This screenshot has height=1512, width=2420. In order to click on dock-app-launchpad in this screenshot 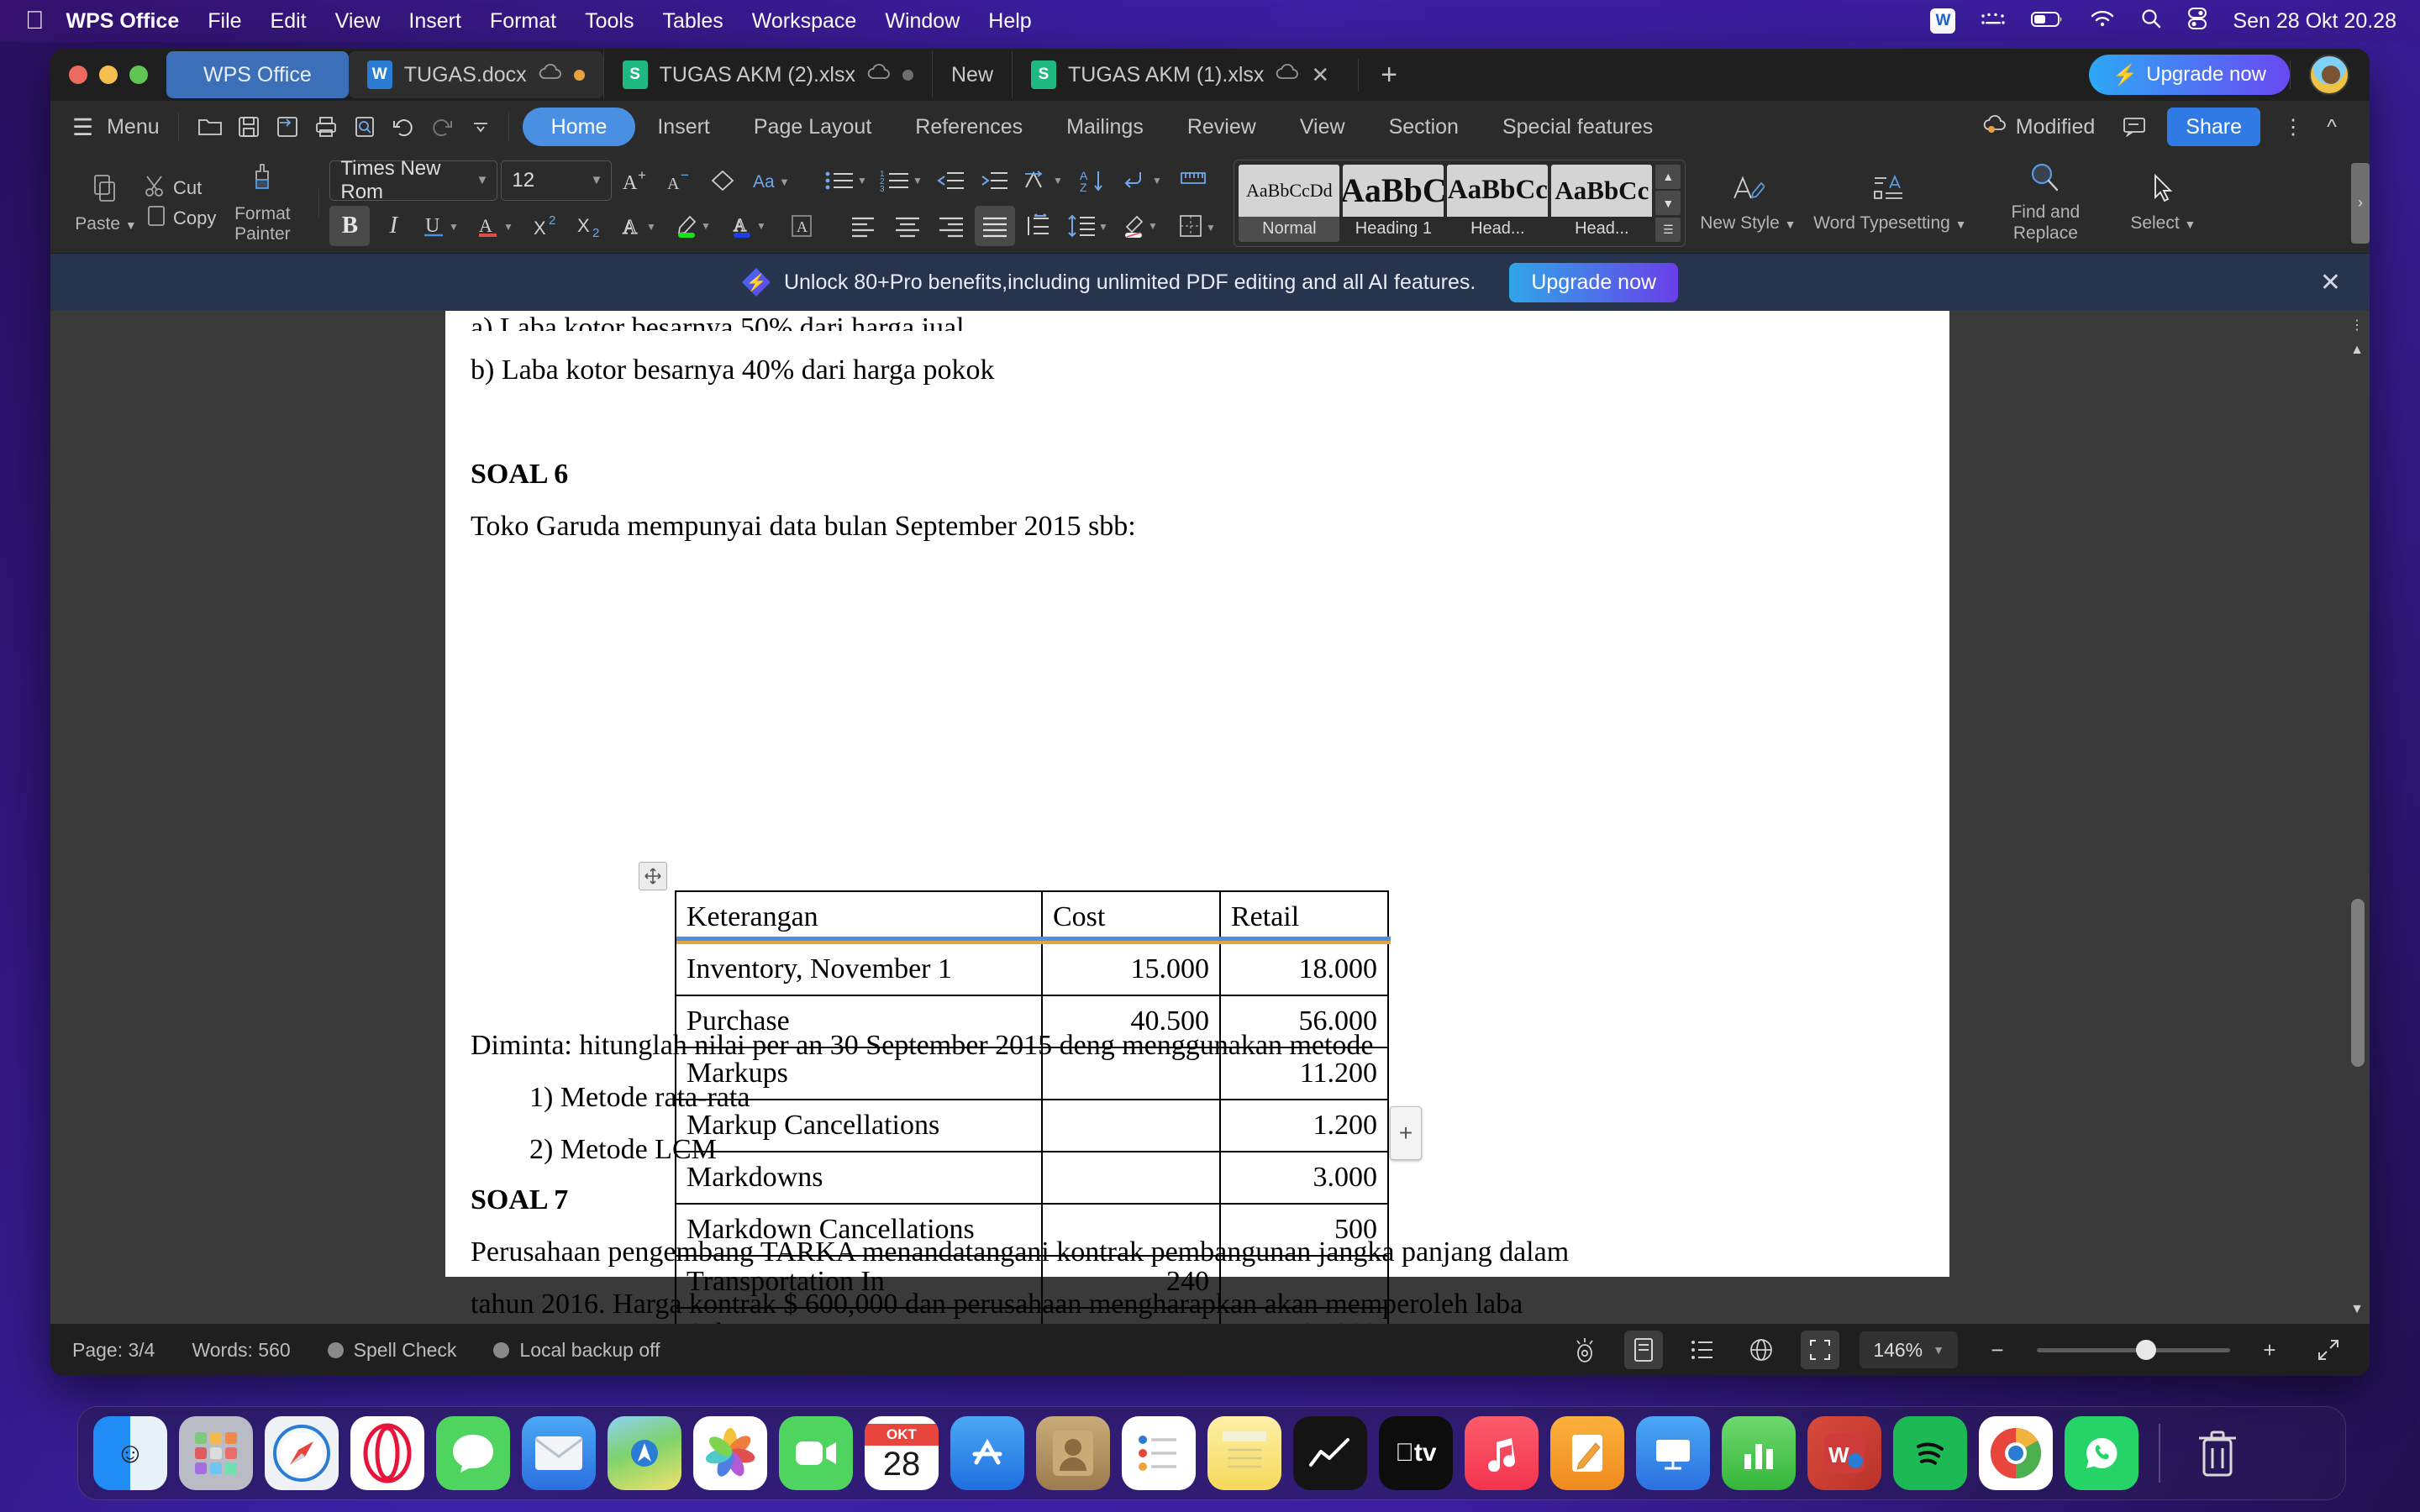, I will do `click(216, 1453)`.